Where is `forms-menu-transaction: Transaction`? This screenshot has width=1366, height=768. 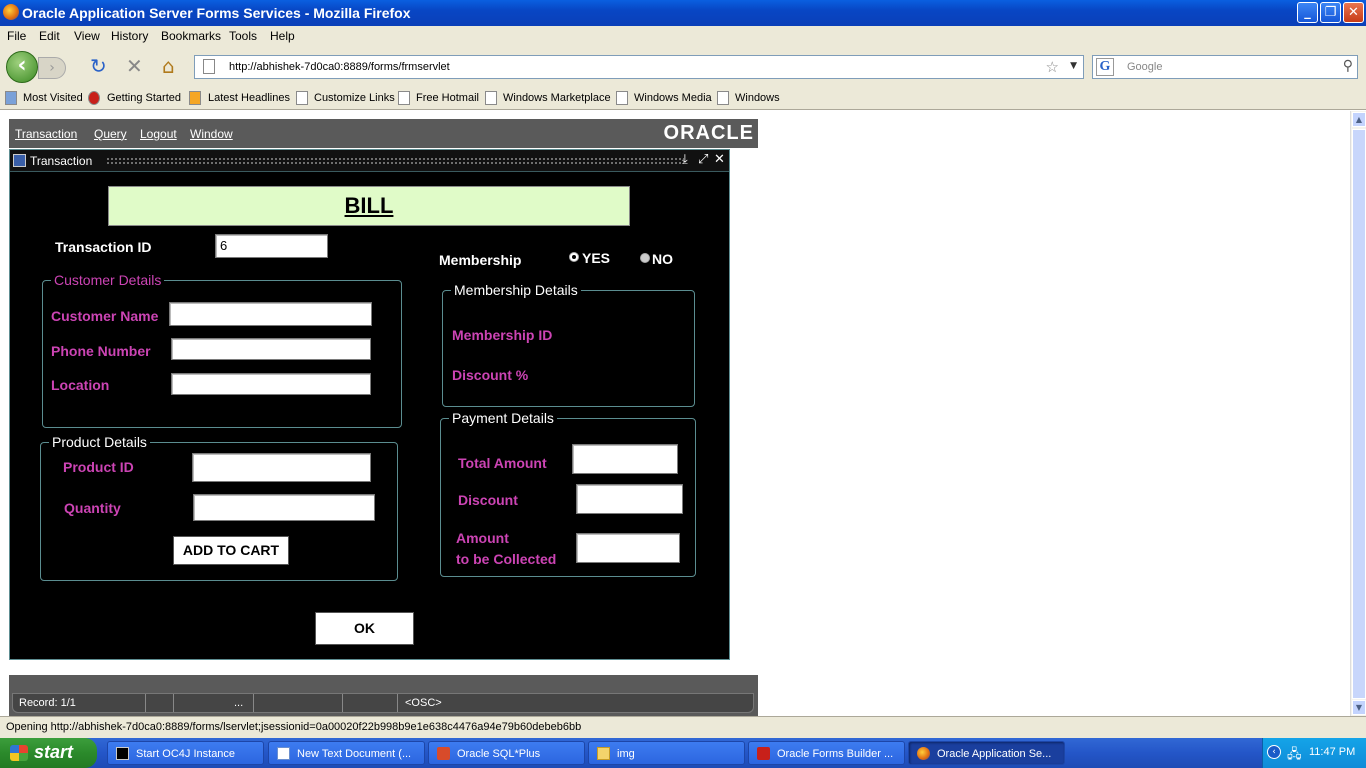 forms-menu-transaction: Transaction is located at coordinates (46, 134).